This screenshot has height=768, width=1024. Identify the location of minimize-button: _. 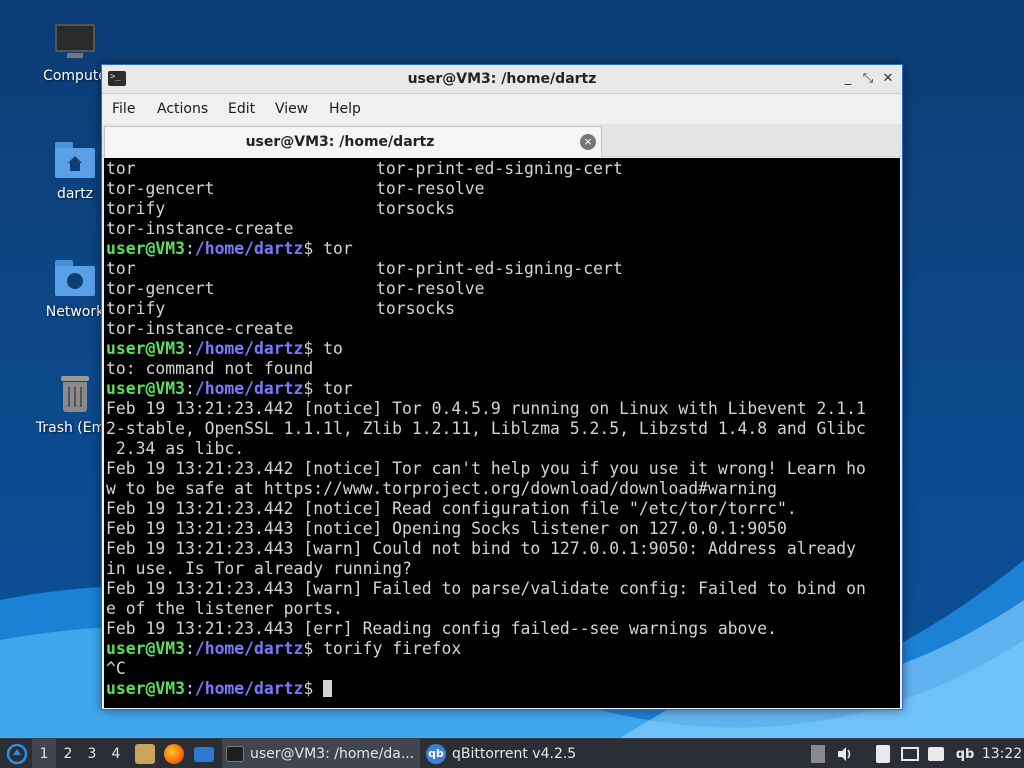
(848, 79).